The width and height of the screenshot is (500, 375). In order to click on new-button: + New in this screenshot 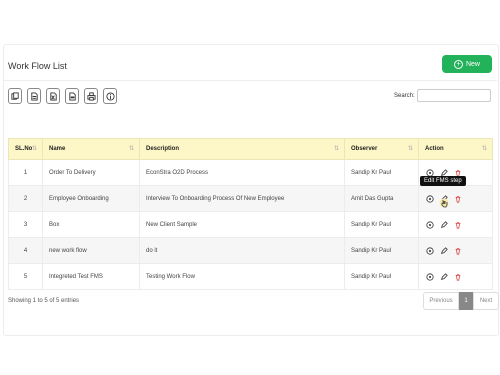, I will do `click(467, 64)`.